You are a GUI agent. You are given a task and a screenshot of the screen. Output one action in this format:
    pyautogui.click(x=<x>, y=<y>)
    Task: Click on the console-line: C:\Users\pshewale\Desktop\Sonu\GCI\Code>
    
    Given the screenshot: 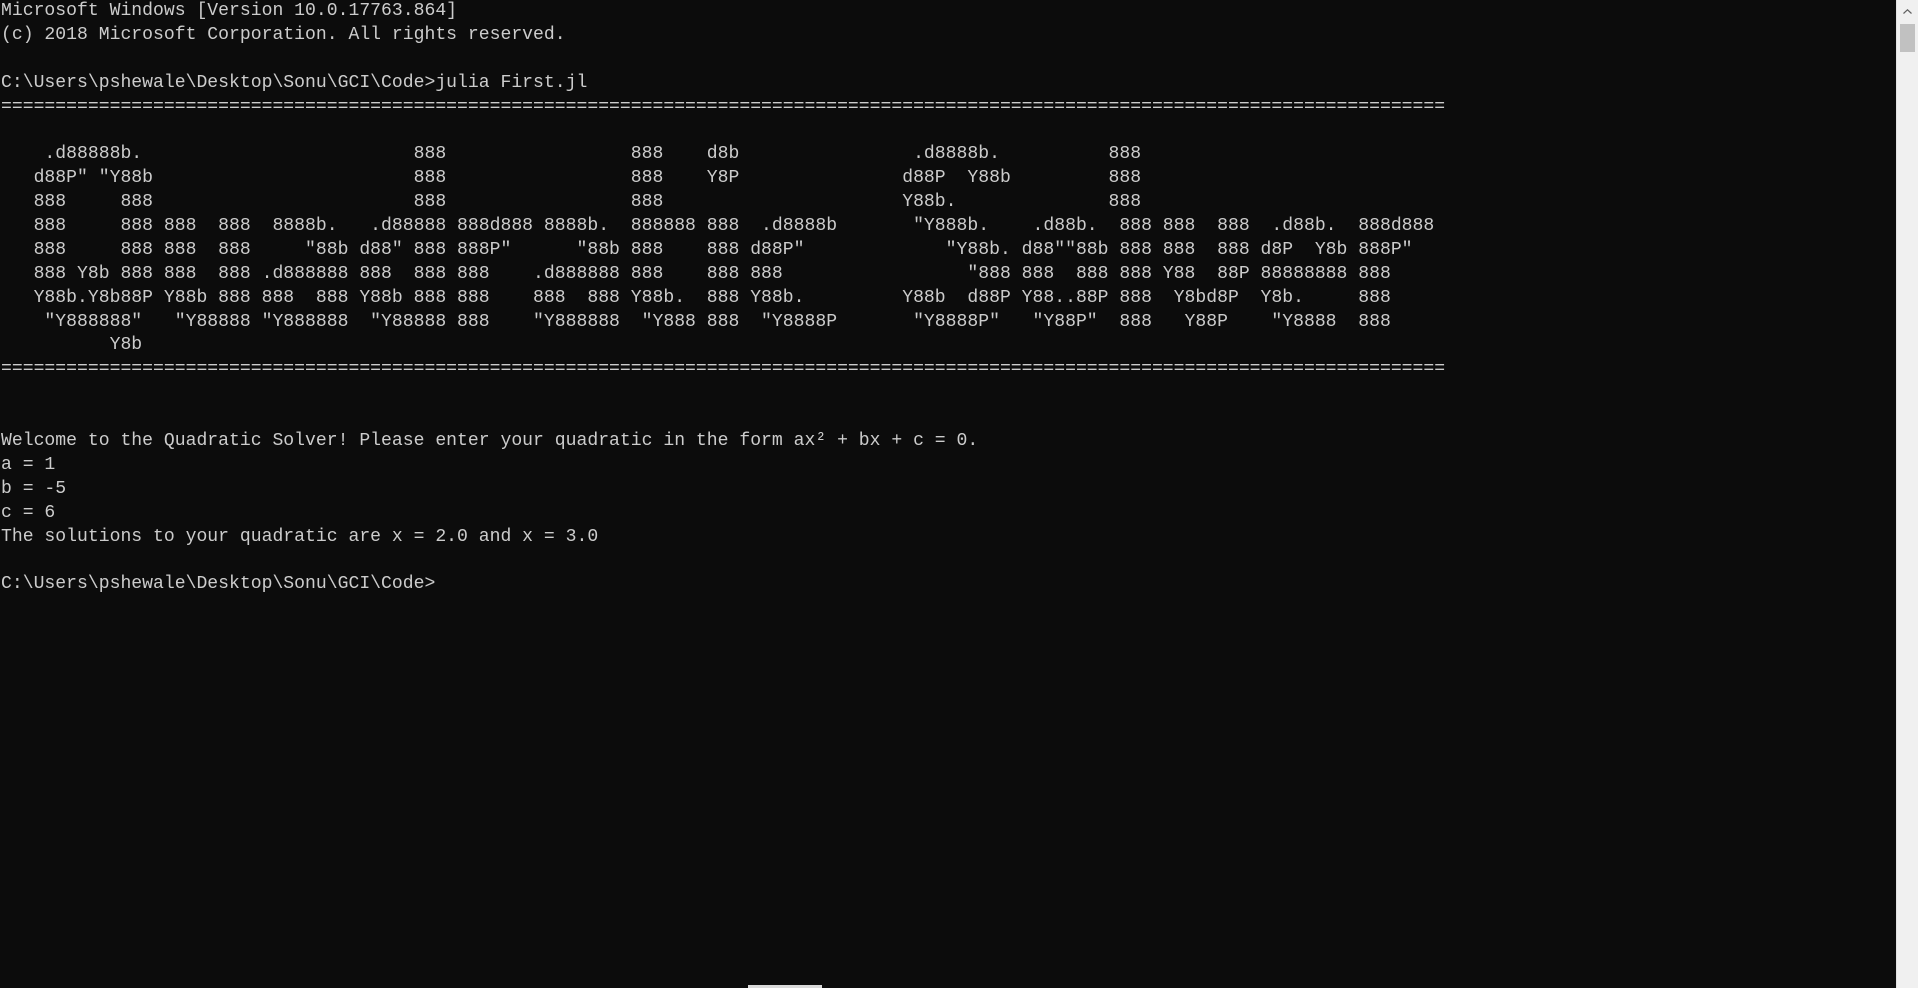 What is the action you would take?
    pyautogui.click(x=218, y=584)
    